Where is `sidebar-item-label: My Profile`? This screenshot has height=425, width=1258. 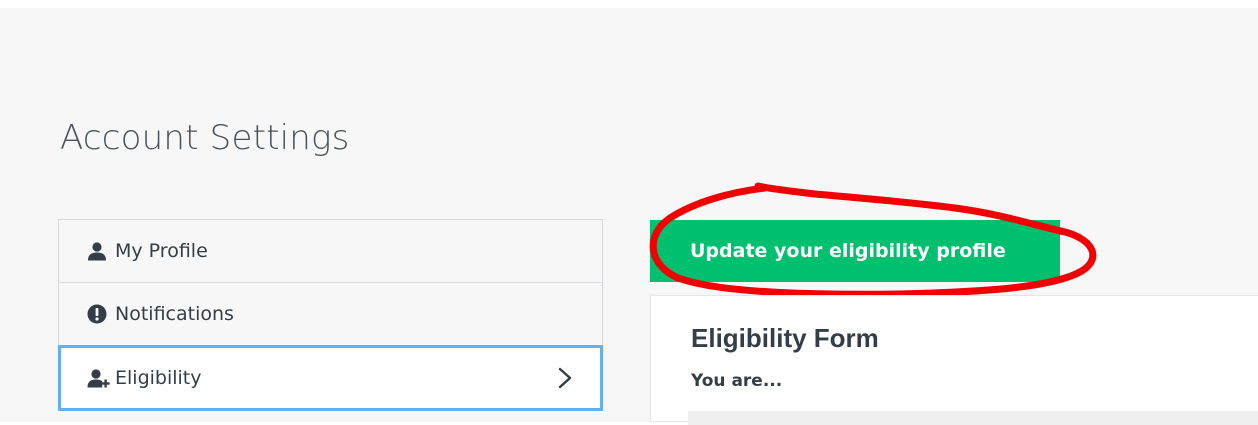 sidebar-item-label: My Profile is located at coordinates (161, 251).